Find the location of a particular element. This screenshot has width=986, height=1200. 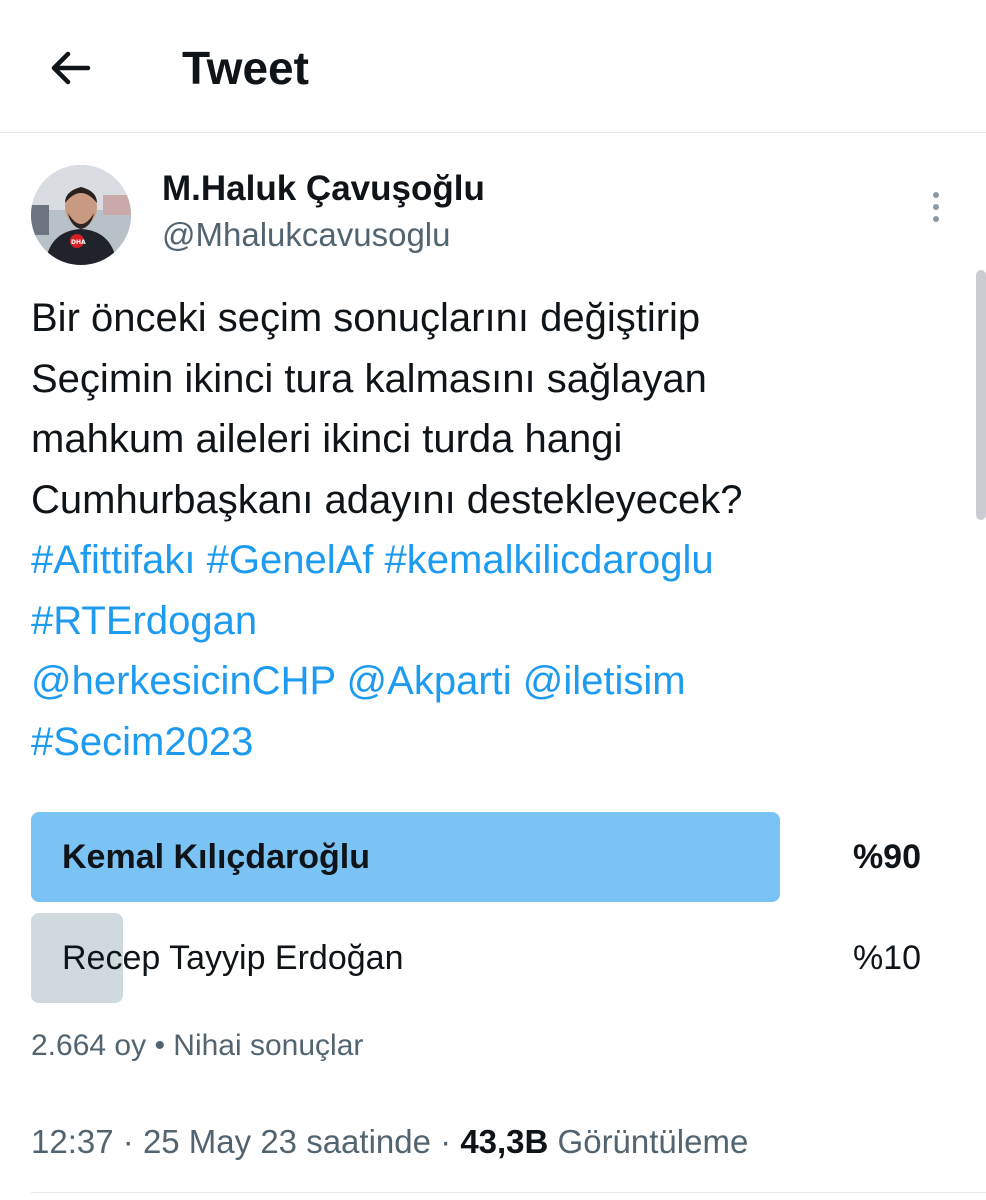

tweet-text-line: mahkum aileleri ikinci turda hangi is located at coordinates (327, 439).